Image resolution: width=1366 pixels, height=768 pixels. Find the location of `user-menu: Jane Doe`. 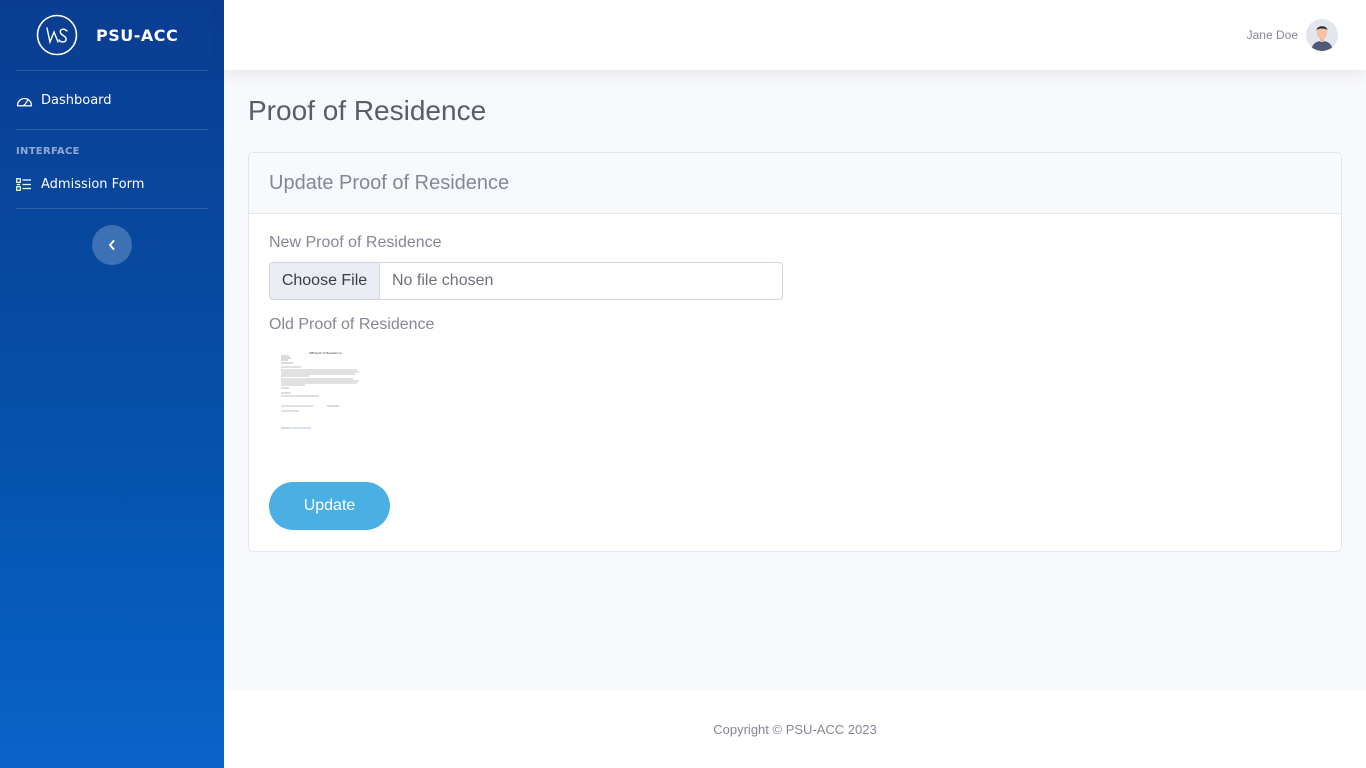

user-menu: Jane Doe is located at coordinates (1292, 35).